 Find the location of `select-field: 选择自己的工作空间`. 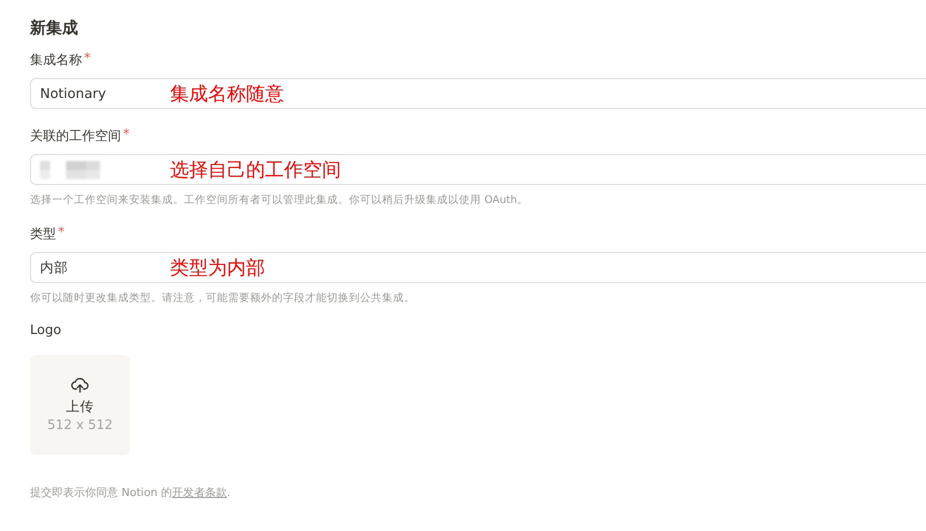

select-field: 选择自己的工作空间 is located at coordinates (478, 169).